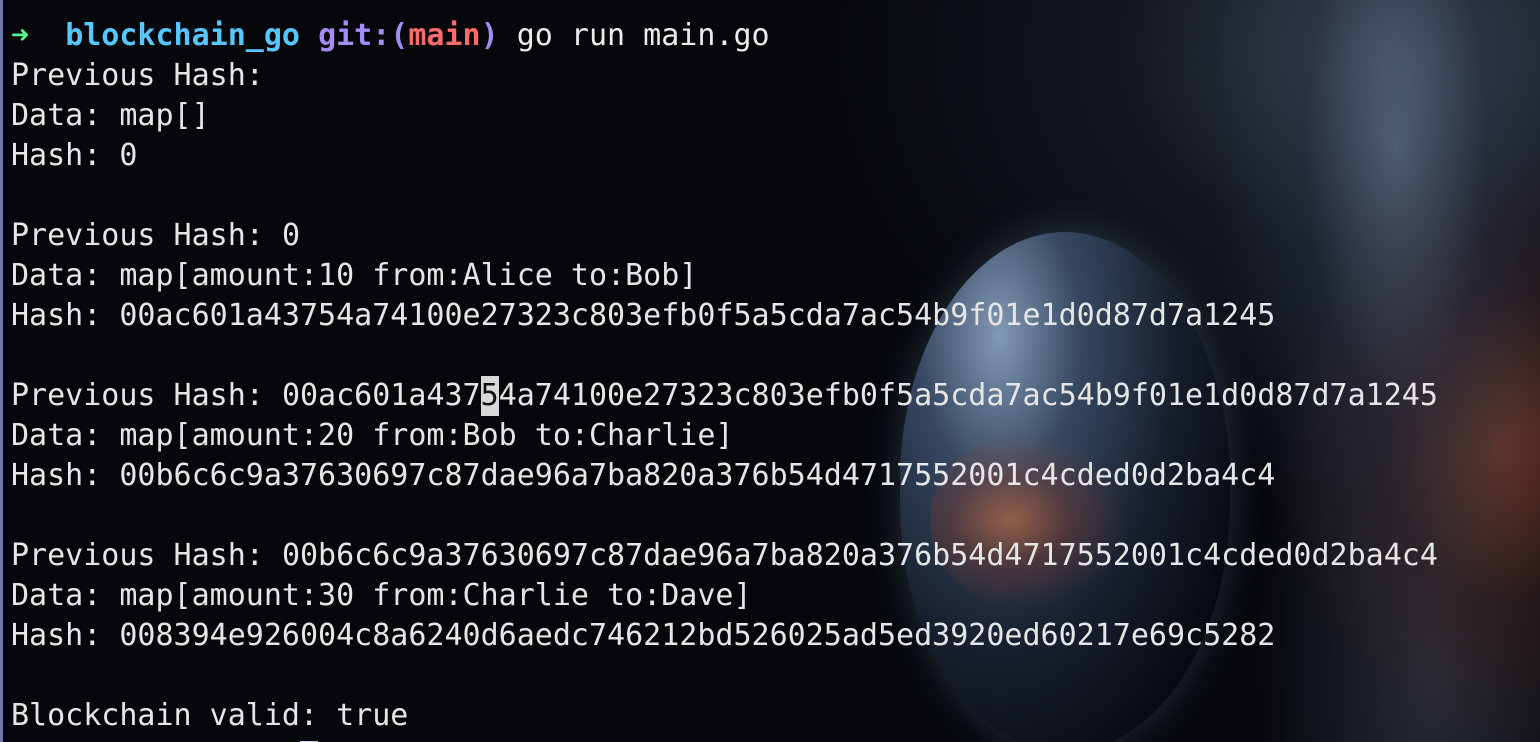 The width and height of the screenshot is (1540, 742). What do you see at coordinates (381, 395) in the screenshot?
I see `previous-hash-value-start: 00ac601a437` at bounding box center [381, 395].